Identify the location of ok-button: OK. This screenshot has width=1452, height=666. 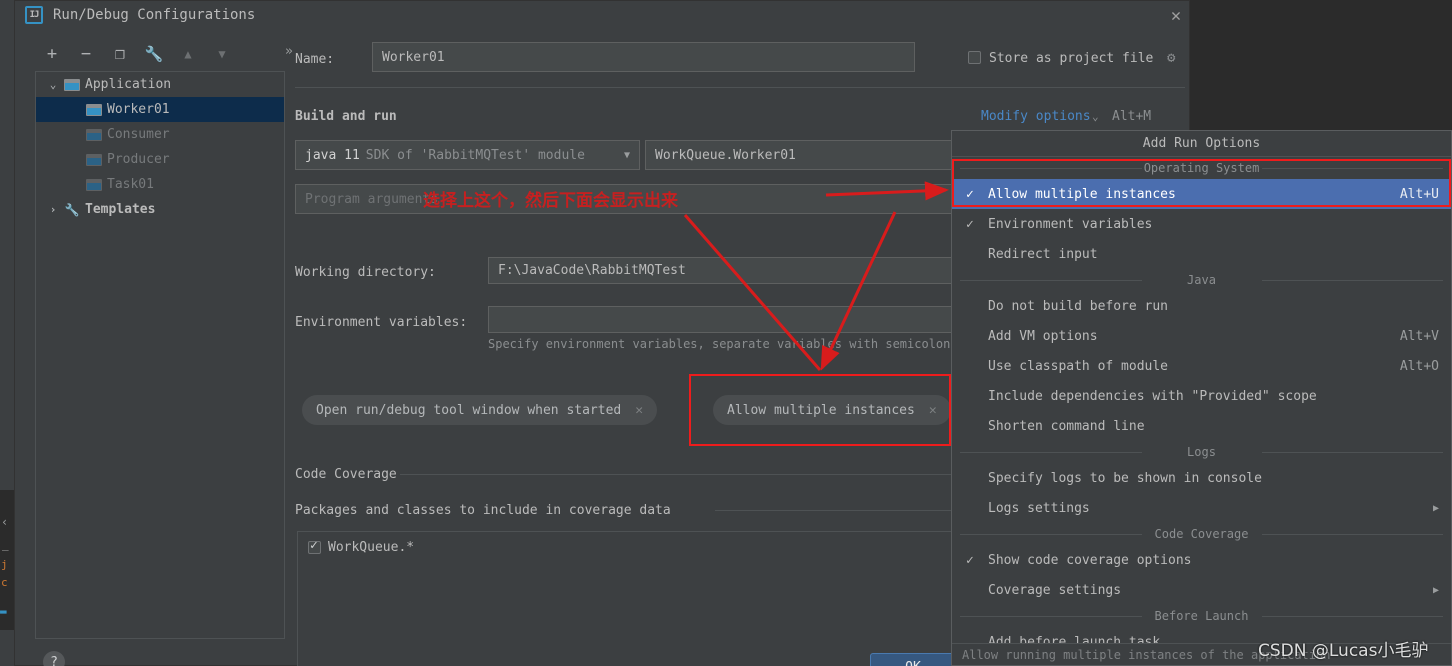
(913, 659).